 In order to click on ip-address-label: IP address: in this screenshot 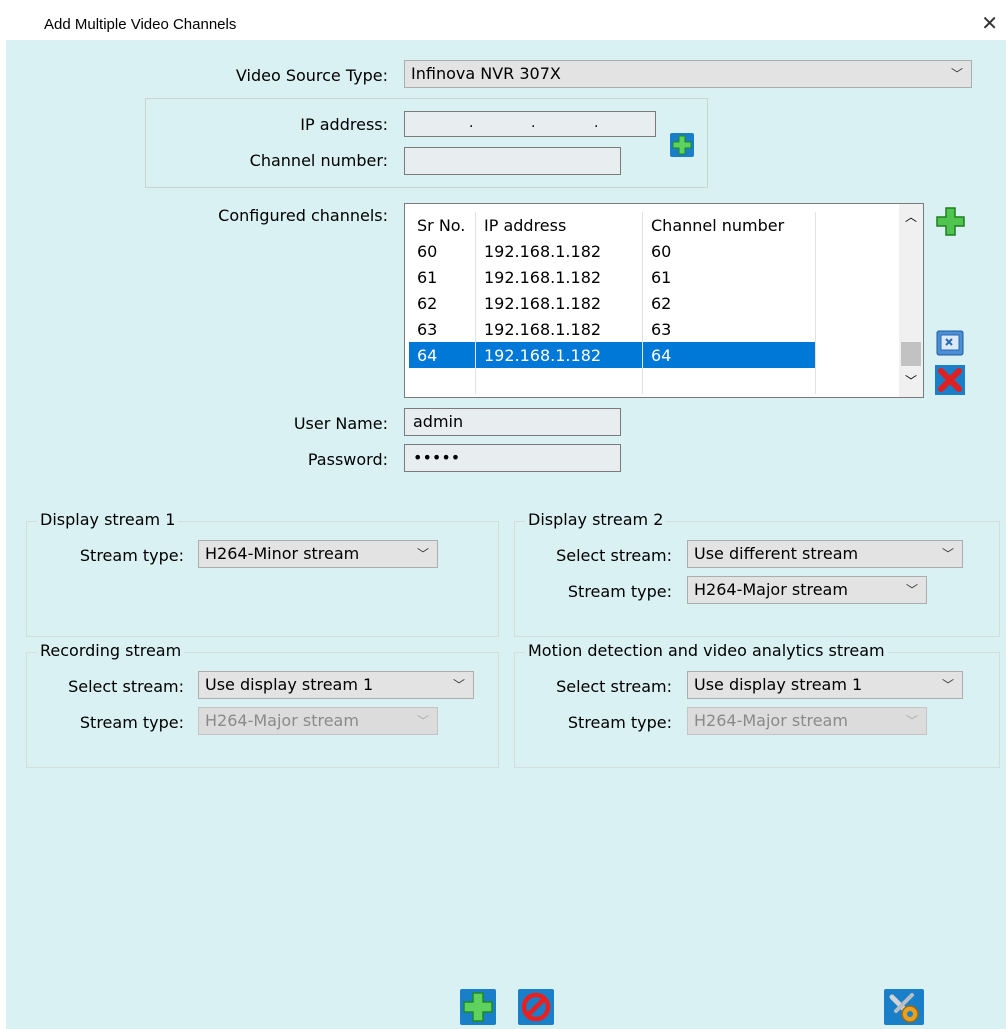, I will do `click(344, 124)`.